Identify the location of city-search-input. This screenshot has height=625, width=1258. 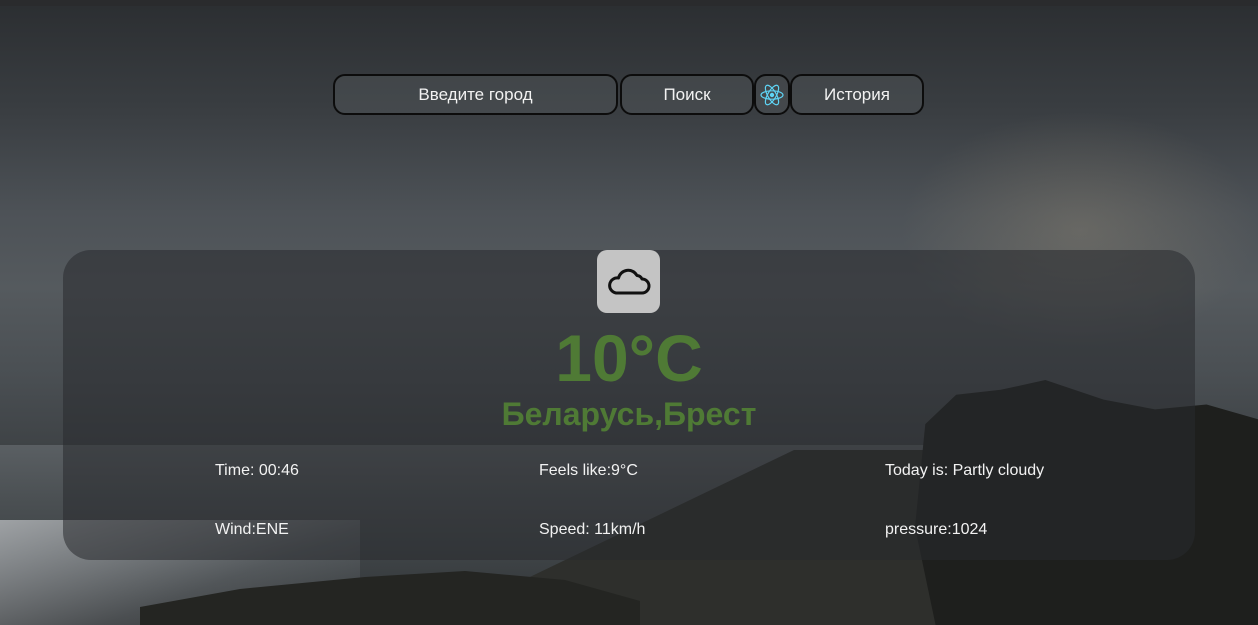
(475, 94).